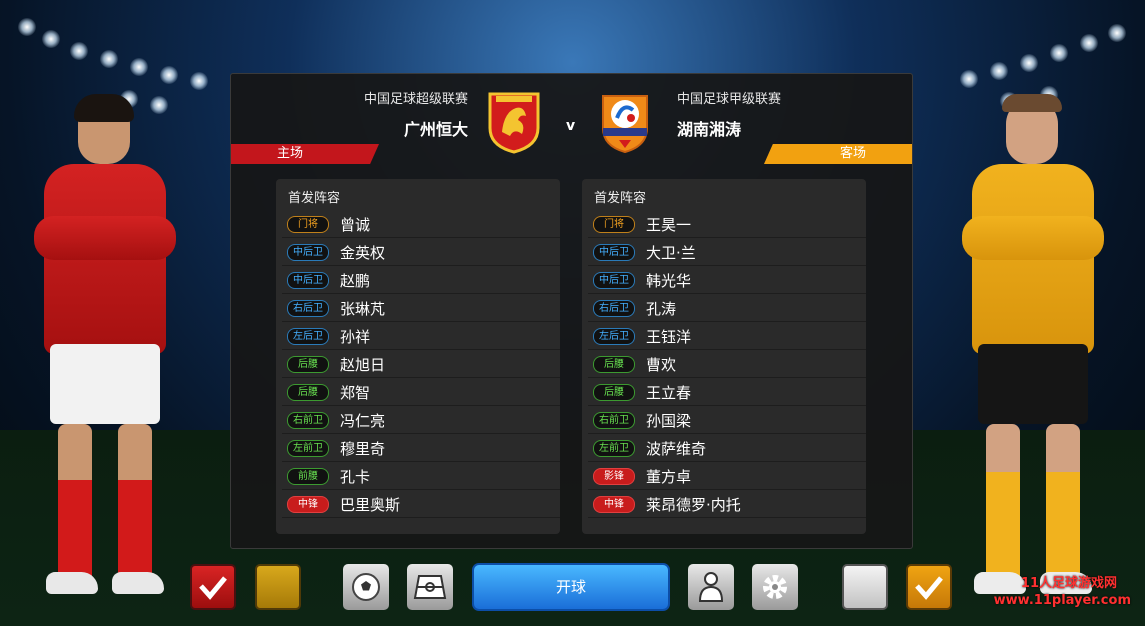 This screenshot has height=626, width=1145. I want to click on player-name: 孙祥, so click(355, 337).